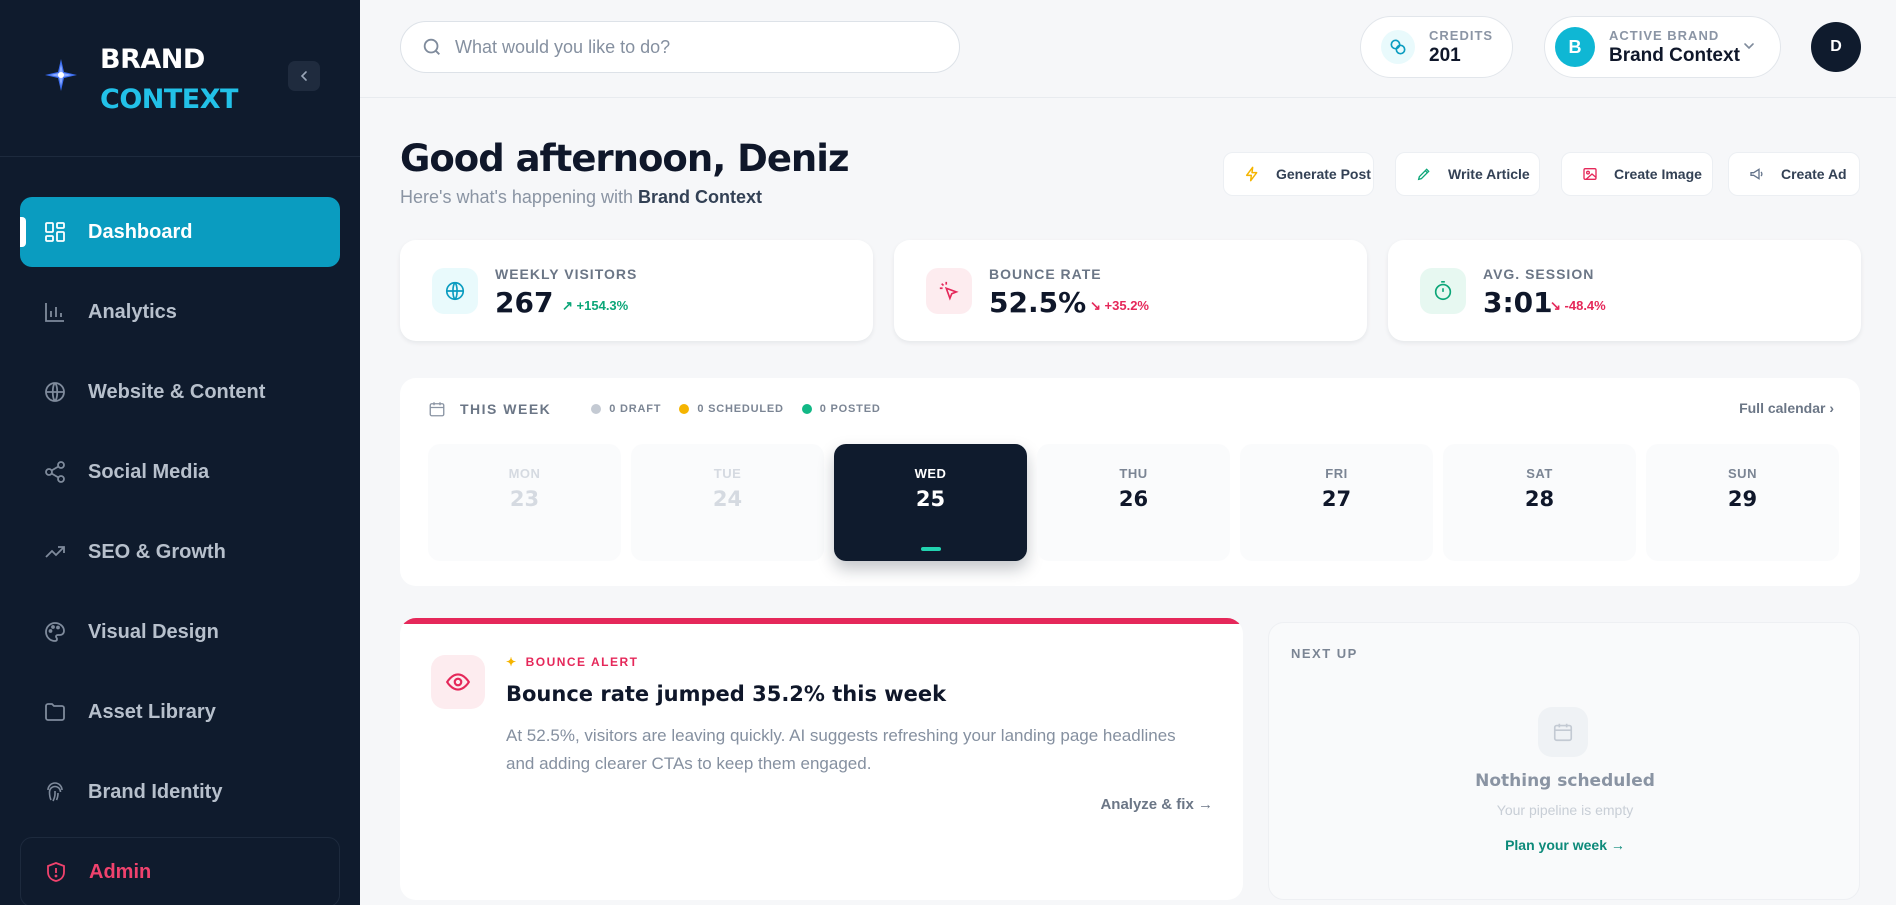 This screenshot has height=905, width=1896. What do you see at coordinates (169, 99) in the screenshot?
I see `brand-name-line2: CONTEXT` at bounding box center [169, 99].